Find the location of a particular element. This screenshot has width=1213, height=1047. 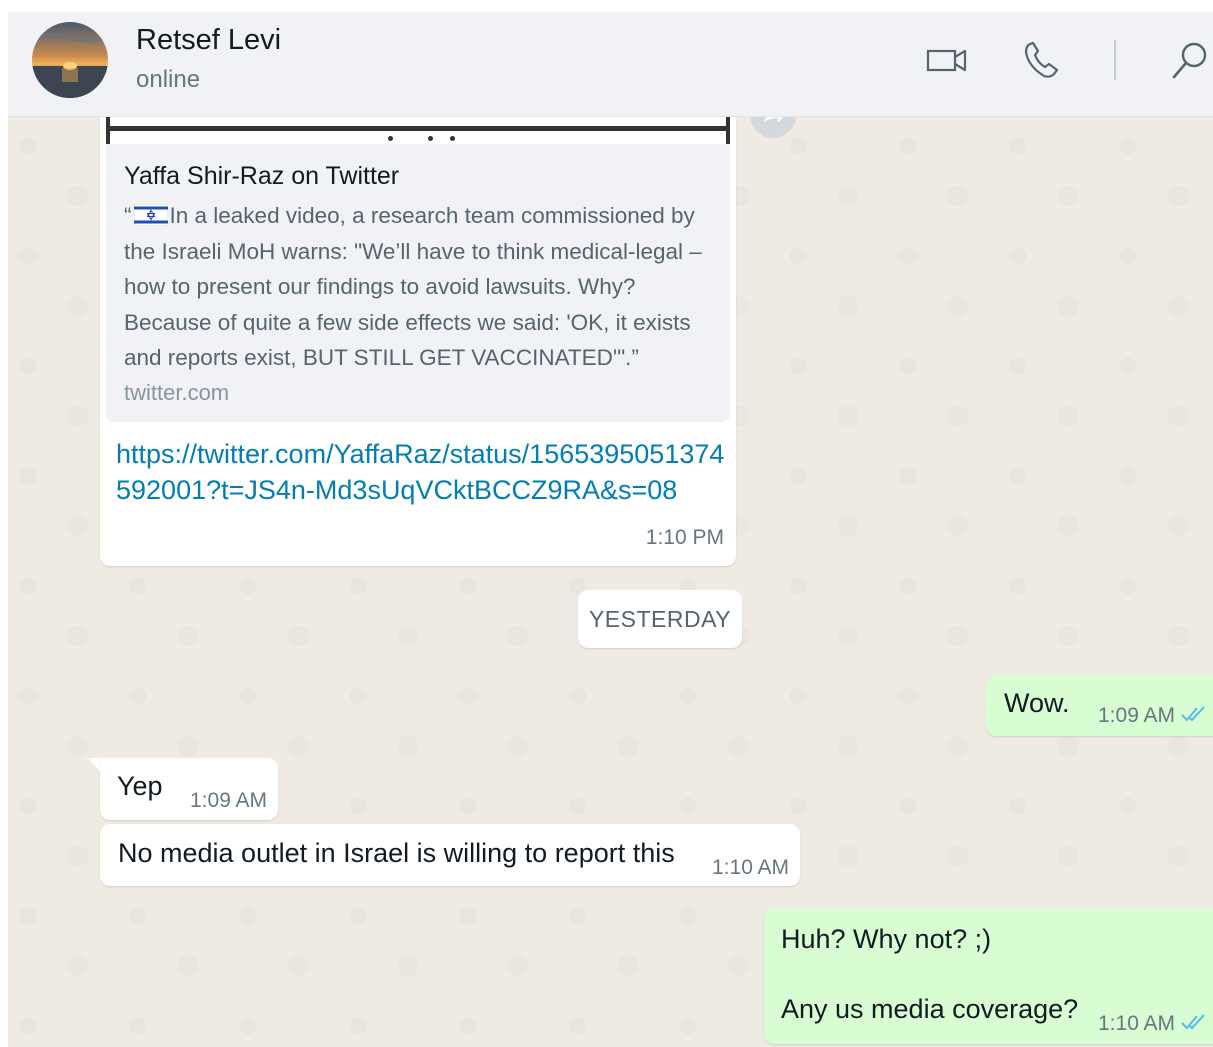

search-icon is located at coordinates (1190, 60).